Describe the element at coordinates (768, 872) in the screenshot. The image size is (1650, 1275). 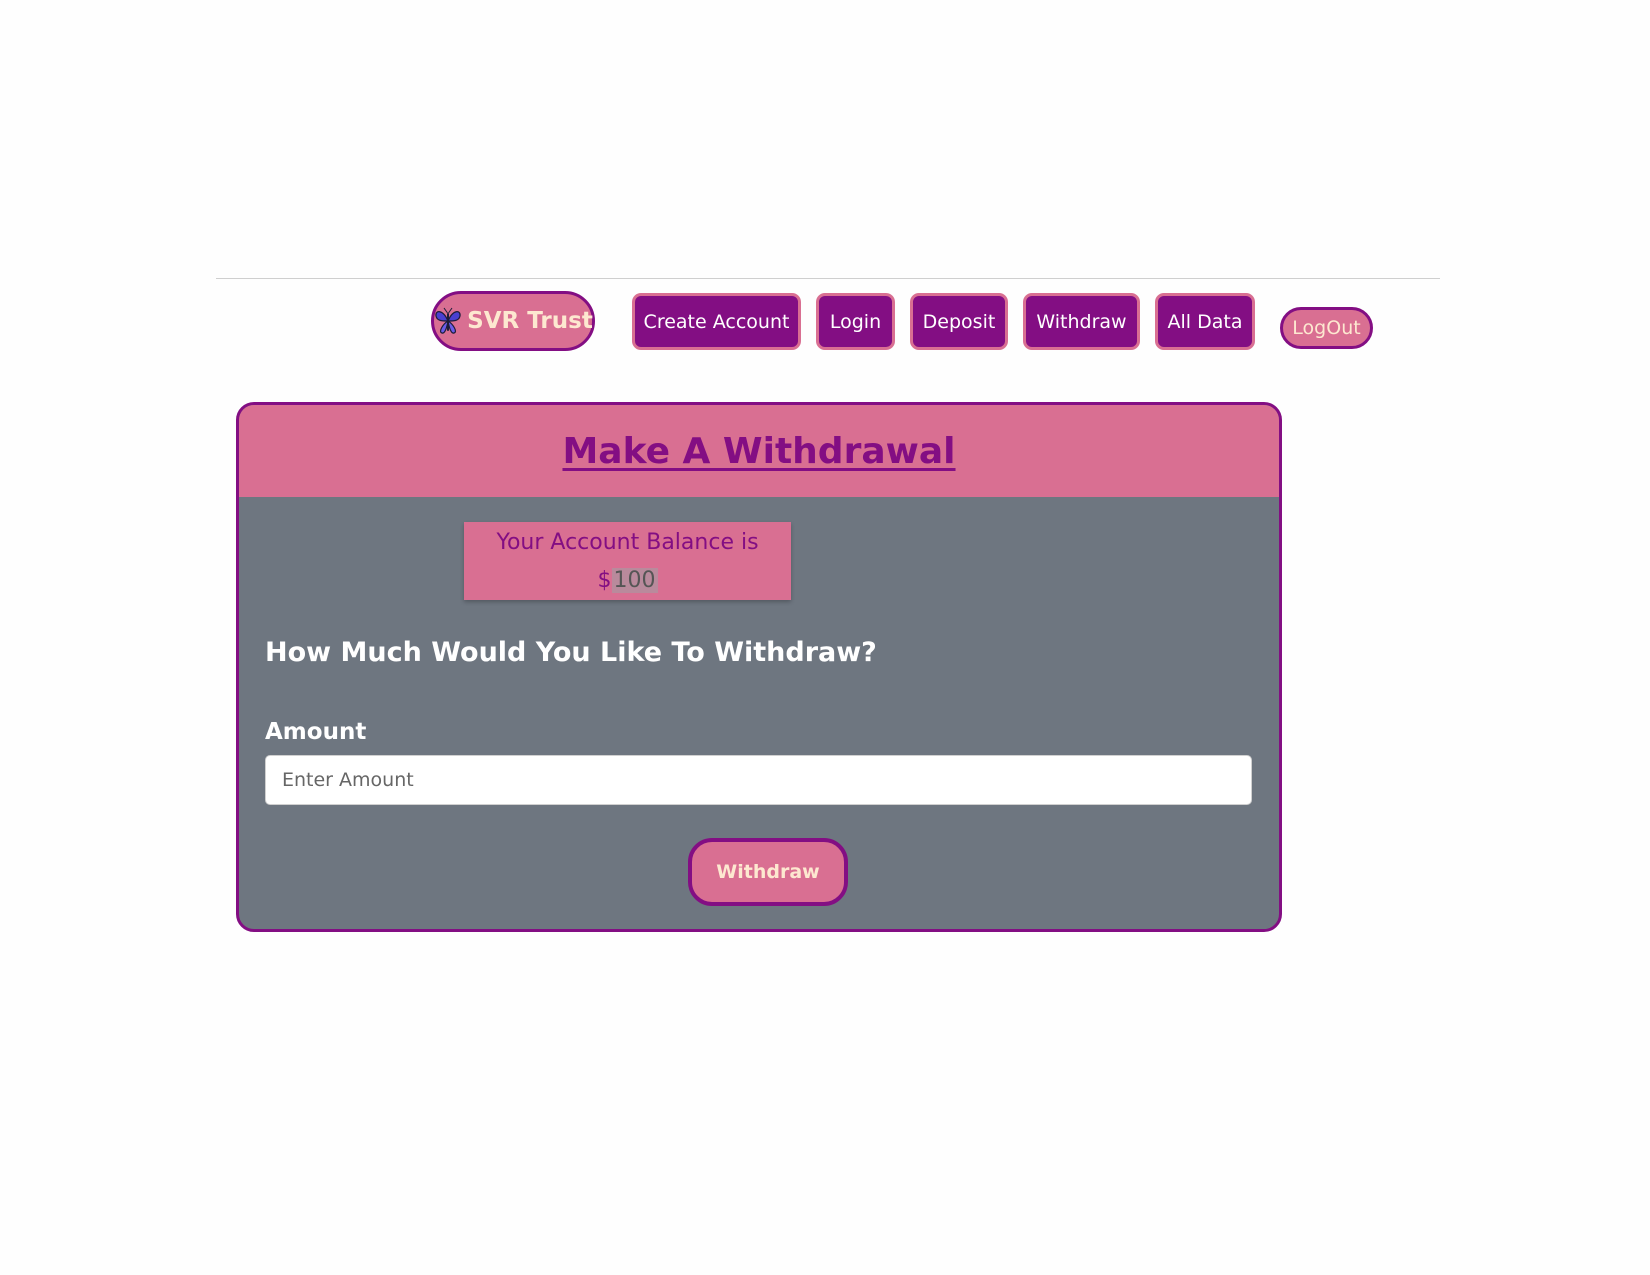
I see `withdraw-submit-button: Withdraw` at that location.